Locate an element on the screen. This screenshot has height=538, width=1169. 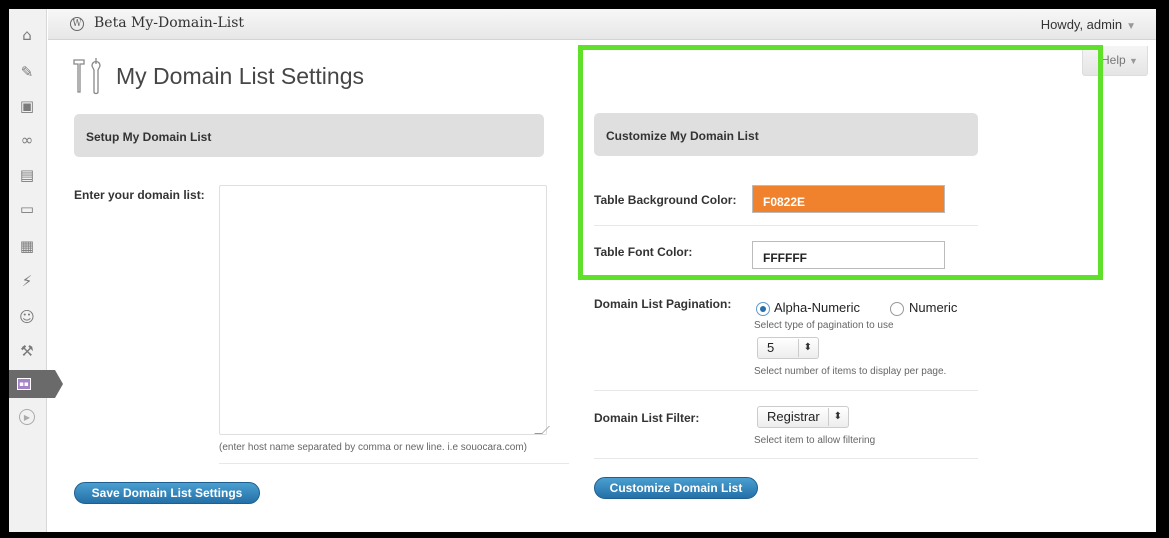
pagination-label: Domain List Pagination: is located at coordinates (663, 304).